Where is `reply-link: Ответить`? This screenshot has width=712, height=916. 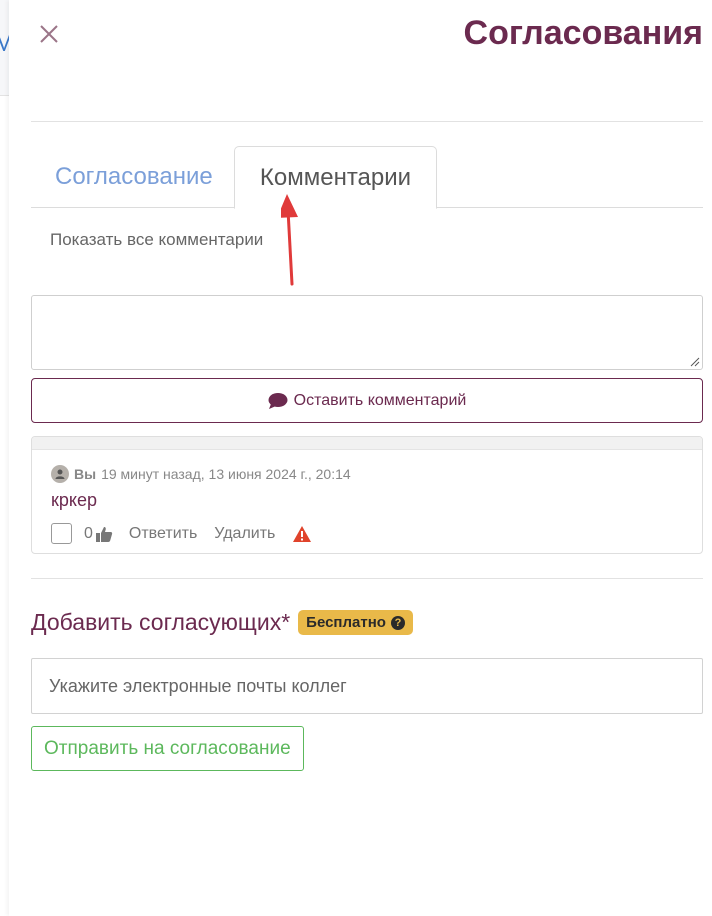
reply-link: Ответить is located at coordinates (163, 534).